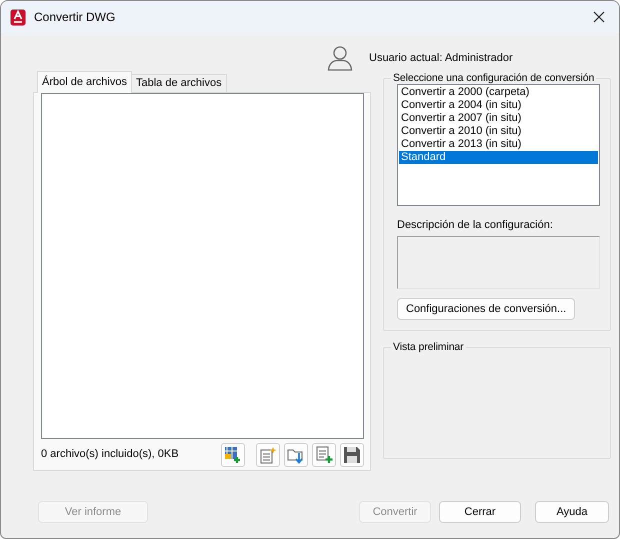  Describe the element at coordinates (498, 157) in the screenshot. I see `list-item: Standard` at that location.